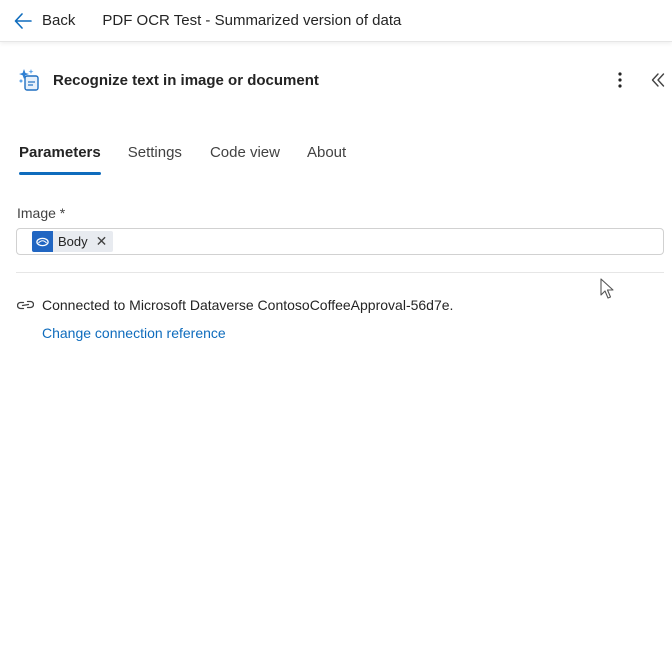 This screenshot has width=672, height=659. I want to click on more-options-button, so click(620, 80).